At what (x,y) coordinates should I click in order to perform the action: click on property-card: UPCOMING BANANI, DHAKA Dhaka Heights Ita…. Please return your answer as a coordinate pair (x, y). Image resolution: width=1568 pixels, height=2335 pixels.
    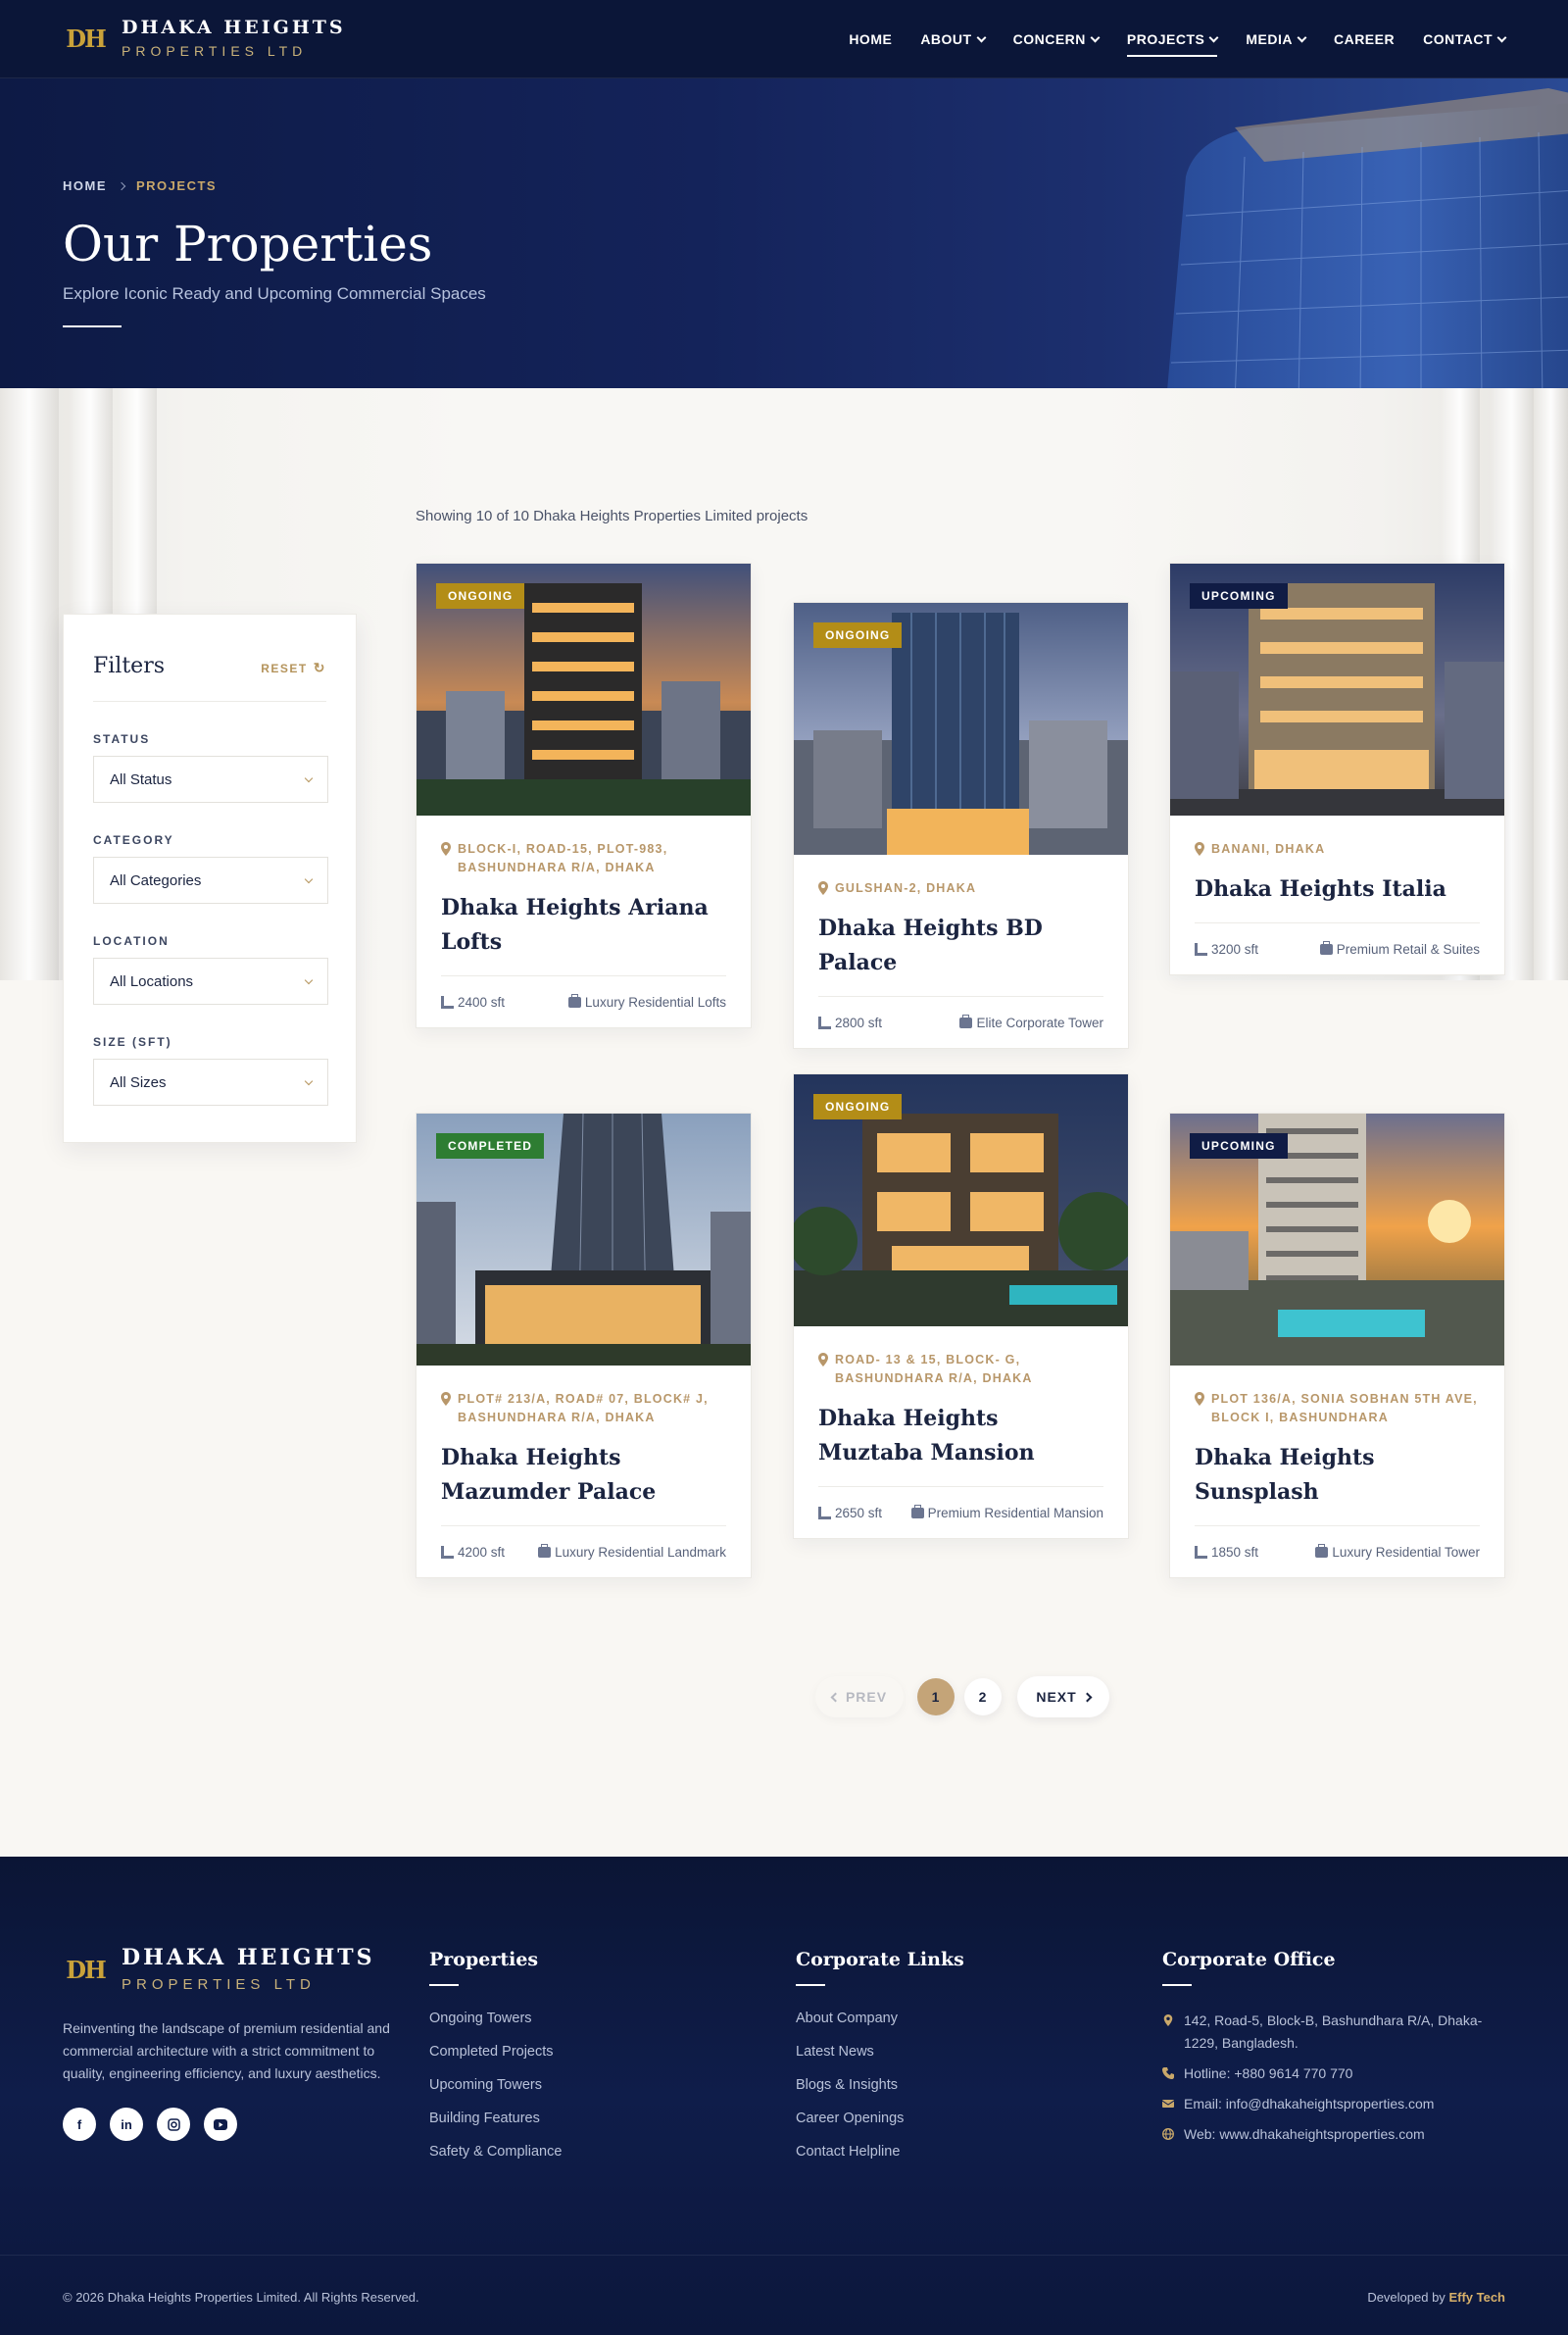
    Looking at the image, I should click on (1337, 769).